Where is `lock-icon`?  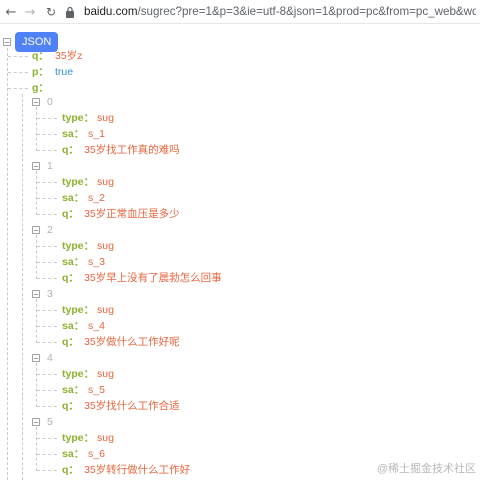
lock-icon is located at coordinates (70, 12).